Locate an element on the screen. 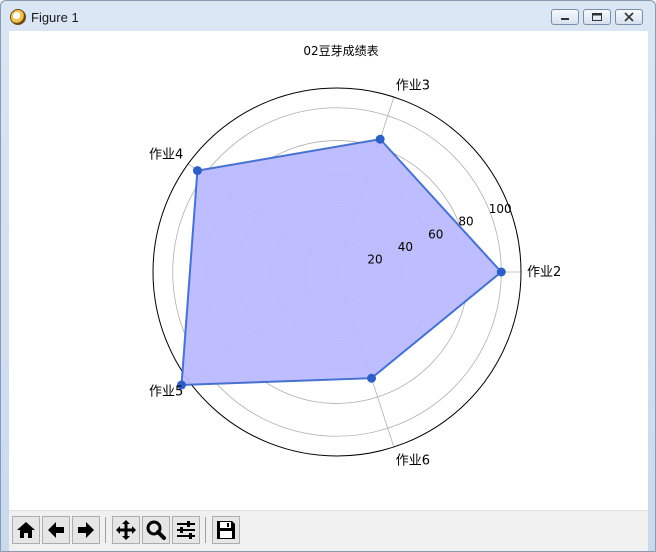 This screenshot has width=656, height=552. floppy-disk-icon is located at coordinates (226, 530).